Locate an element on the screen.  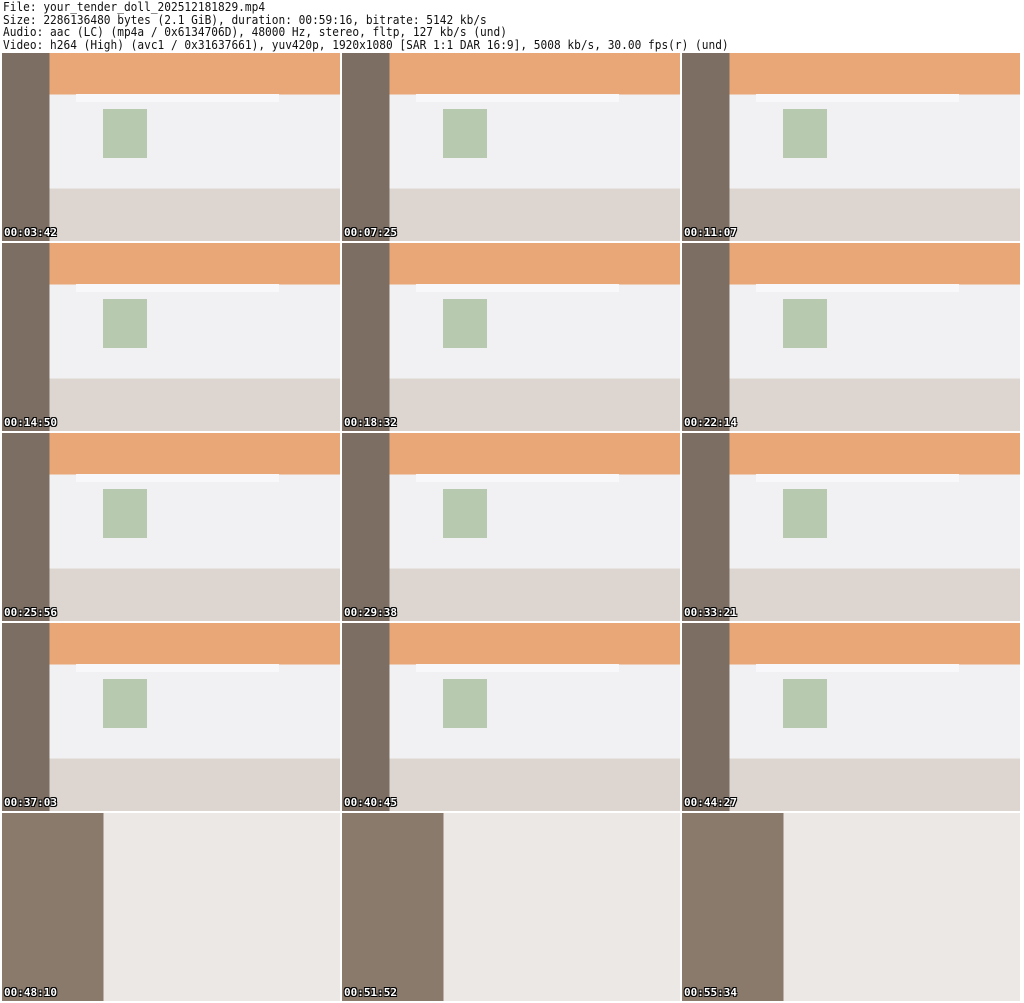
timestamp-label: 00:22:14 is located at coordinates (710, 422).